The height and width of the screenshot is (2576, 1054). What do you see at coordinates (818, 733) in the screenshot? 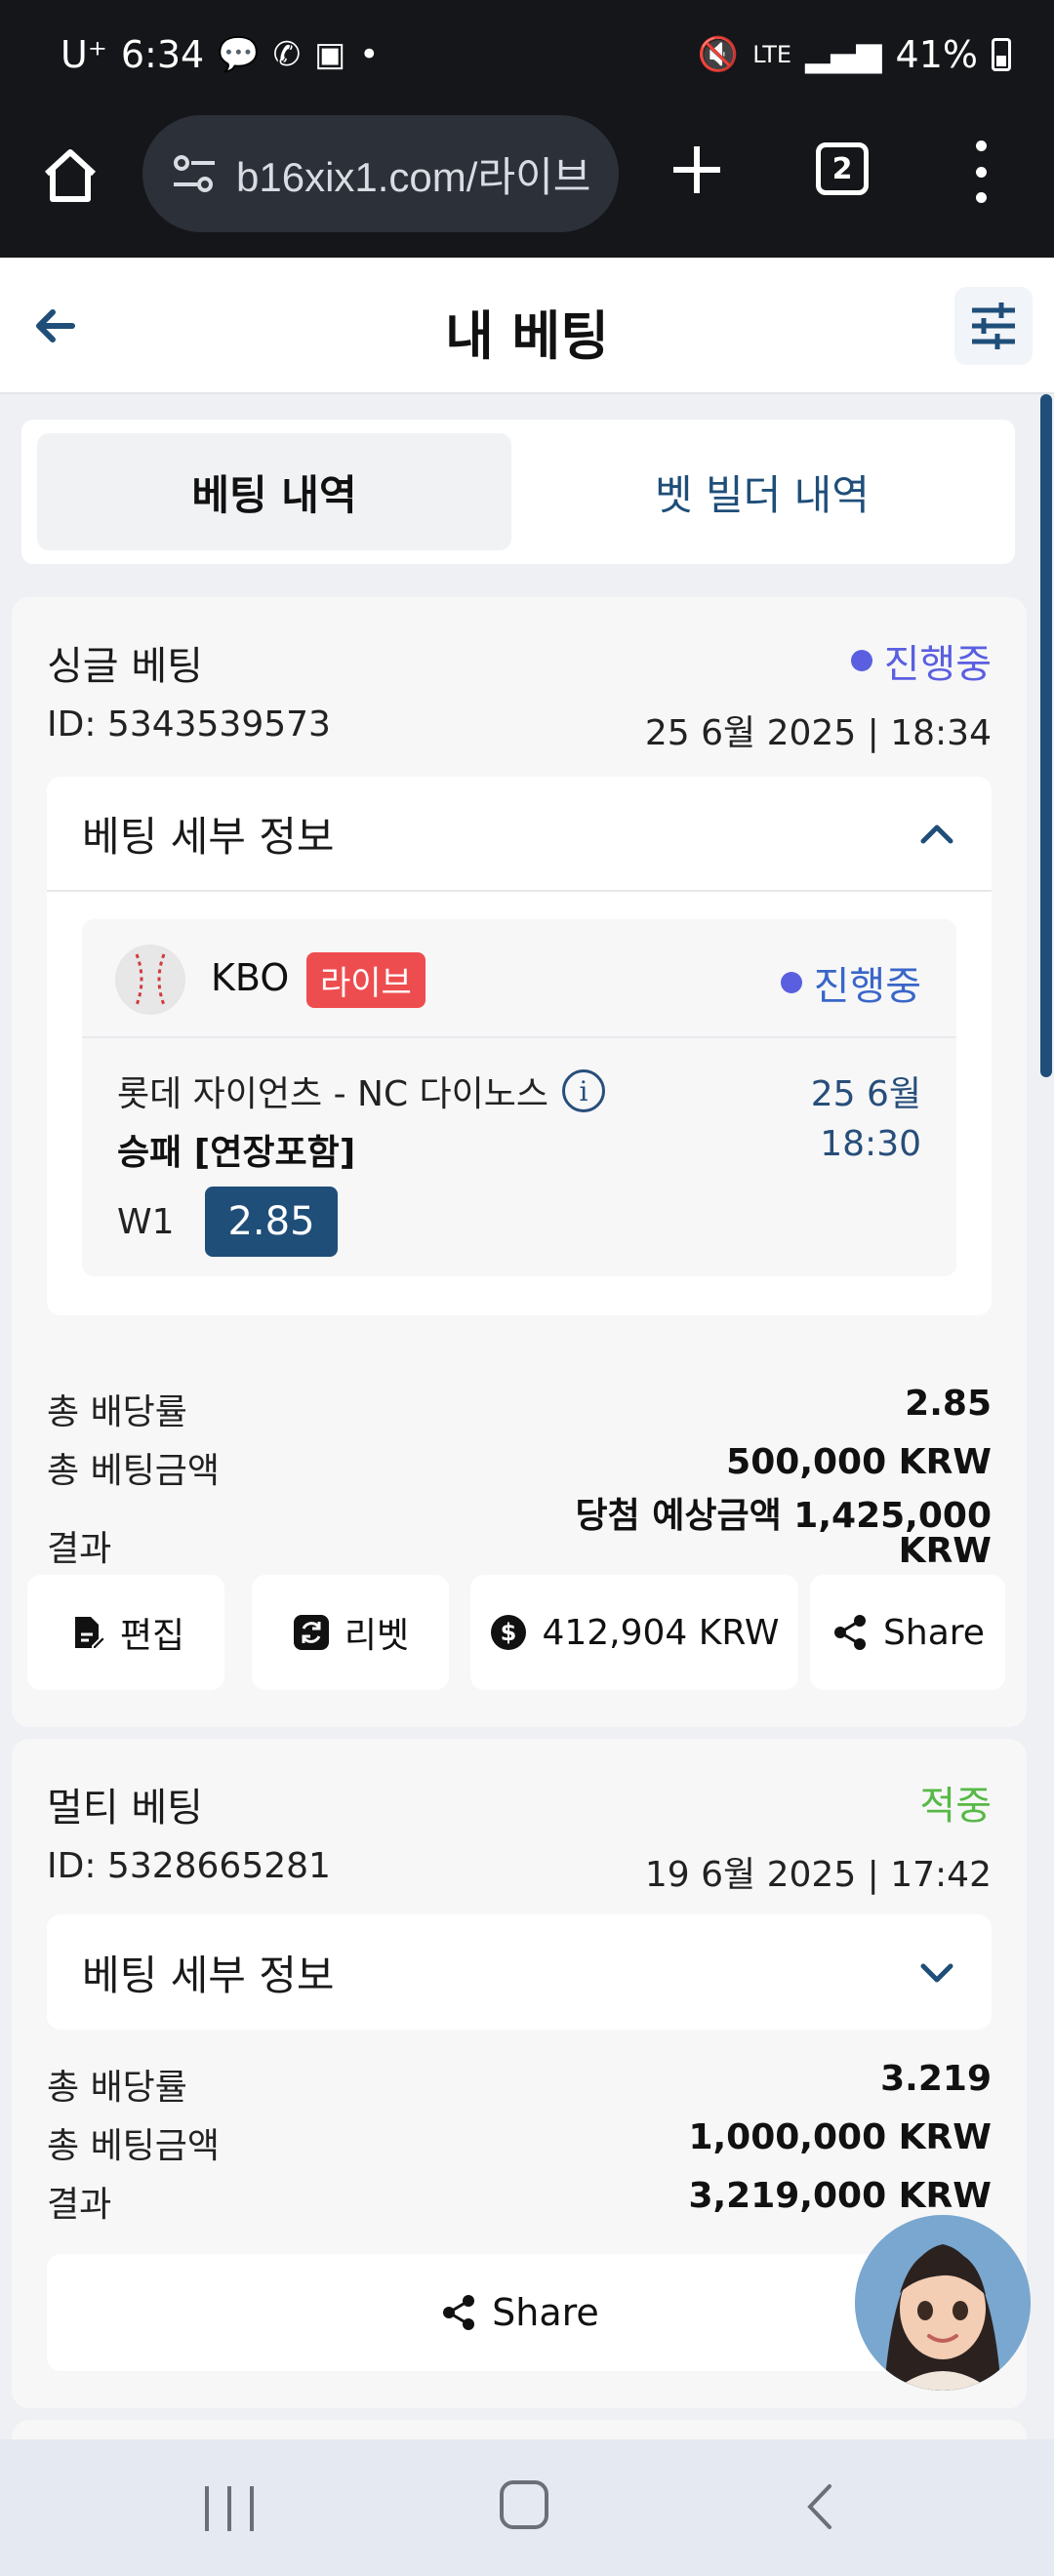
I see `bet-date: 25 6월 2025 | 18:34` at bounding box center [818, 733].